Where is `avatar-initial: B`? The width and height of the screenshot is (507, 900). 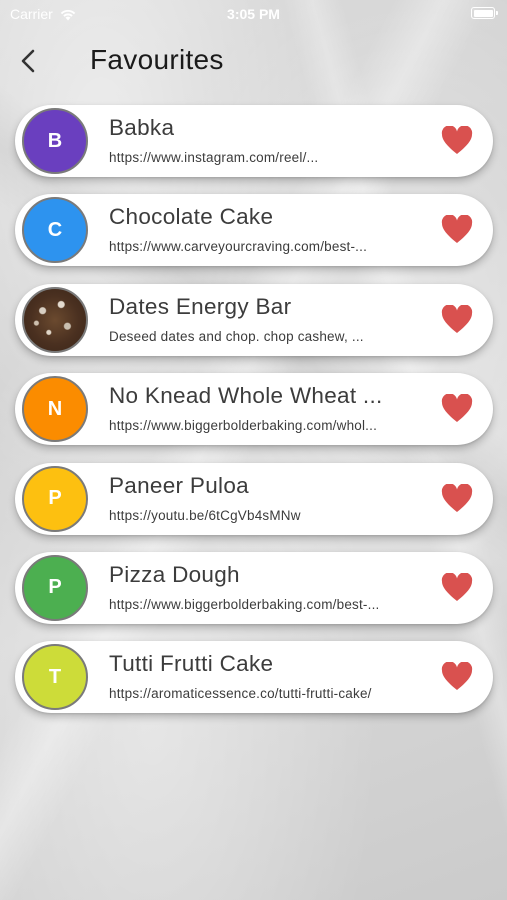
avatar-initial: B is located at coordinates (55, 140).